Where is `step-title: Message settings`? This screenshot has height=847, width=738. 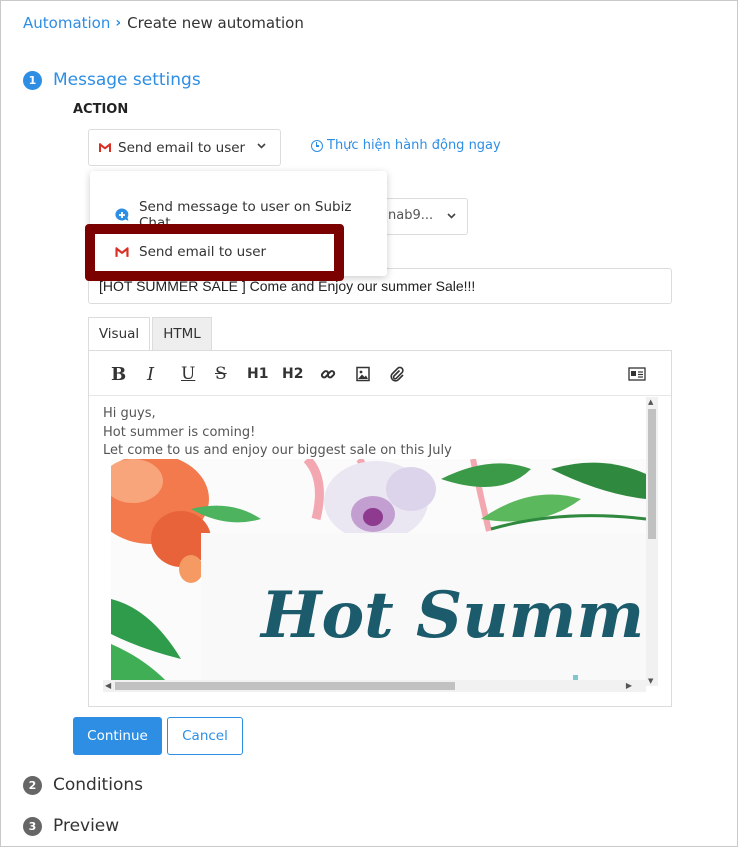 step-title: Message settings is located at coordinates (127, 80).